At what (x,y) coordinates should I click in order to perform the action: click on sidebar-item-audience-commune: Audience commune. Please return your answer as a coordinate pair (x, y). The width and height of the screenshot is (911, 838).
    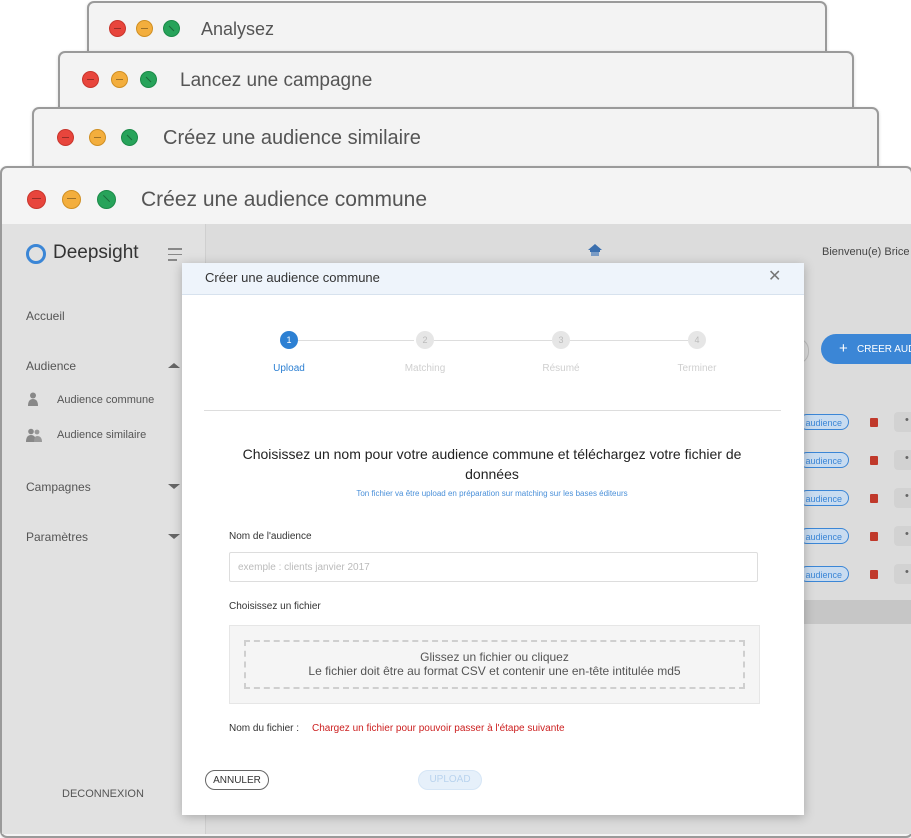
    Looking at the image, I should click on (105, 400).